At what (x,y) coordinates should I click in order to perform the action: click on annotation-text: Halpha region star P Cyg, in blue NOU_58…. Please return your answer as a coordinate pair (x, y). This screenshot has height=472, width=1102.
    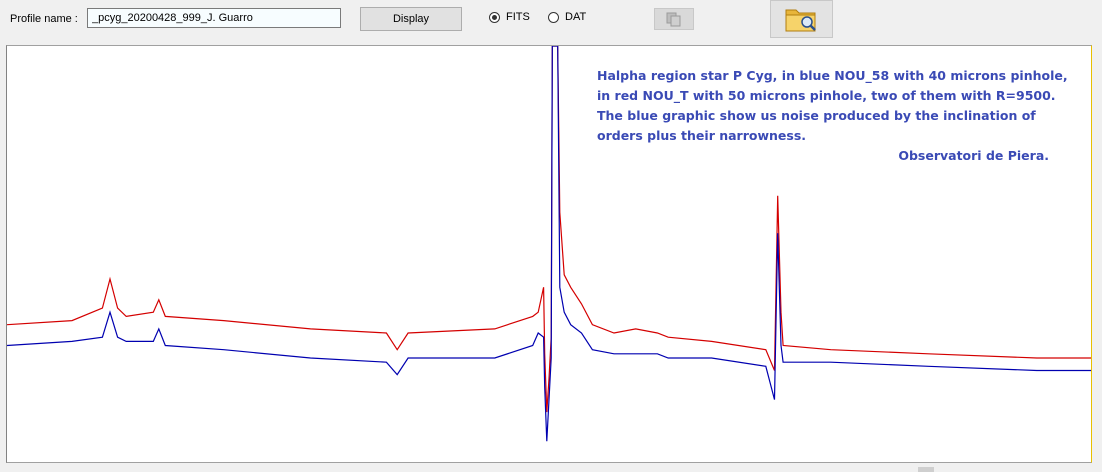
    Looking at the image, I should click on (832, 116).